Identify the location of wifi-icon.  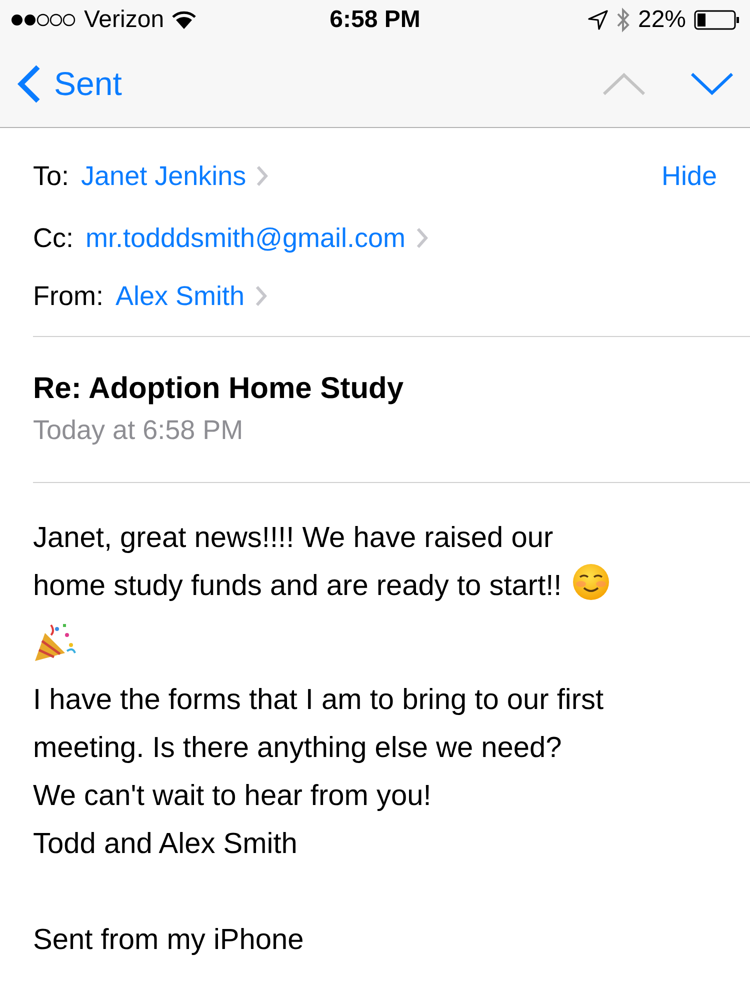
(184, 20).